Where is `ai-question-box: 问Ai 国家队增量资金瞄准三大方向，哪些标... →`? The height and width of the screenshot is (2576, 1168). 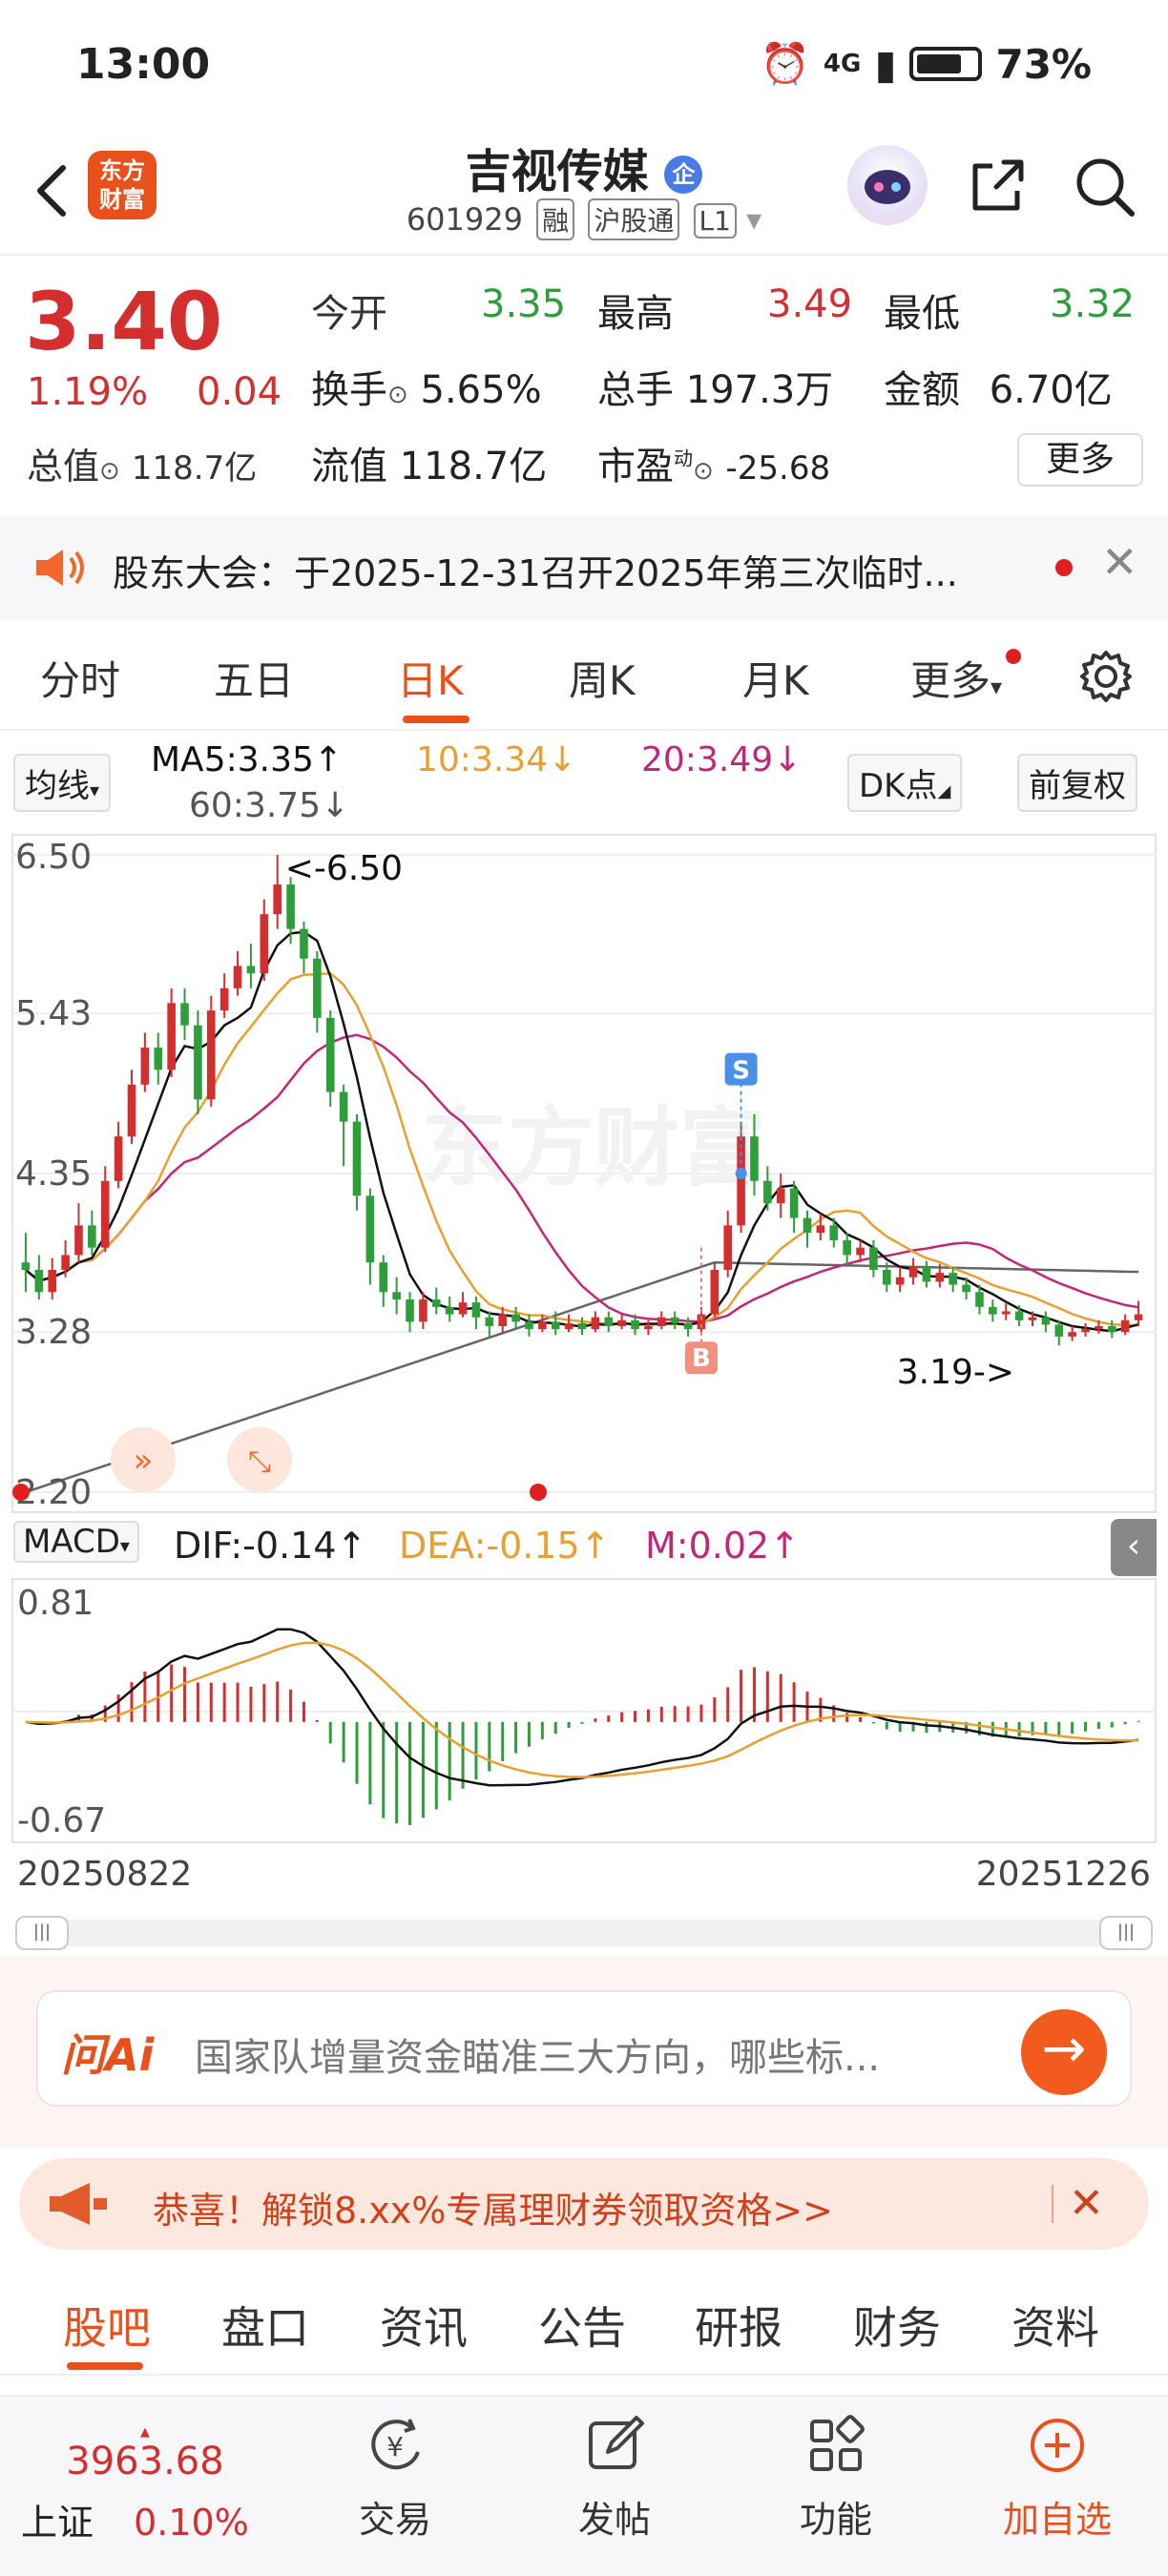
ai-question-box: 问Ai 国家队增量资金瞄准三大方向，哪些标... → is located at coordinates (584, 2048).